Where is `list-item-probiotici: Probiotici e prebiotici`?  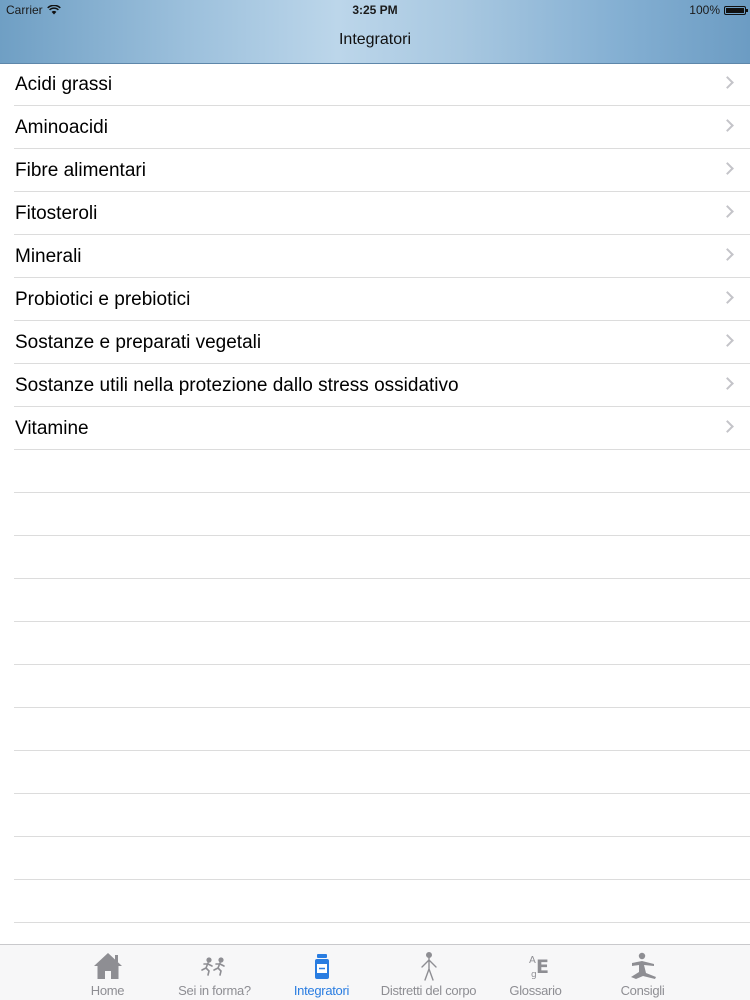
list-item-probiotici: Probiotici e prebiotici is located at coordinates (382, 299).